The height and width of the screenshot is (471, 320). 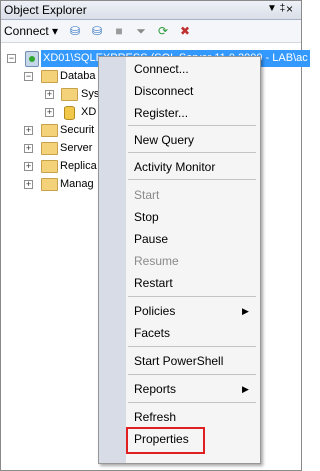 What do you see at coordinates (97, 31) in the screenshot?
I see `disconnect-icon: ⛁` at bounding box center [97, 31].